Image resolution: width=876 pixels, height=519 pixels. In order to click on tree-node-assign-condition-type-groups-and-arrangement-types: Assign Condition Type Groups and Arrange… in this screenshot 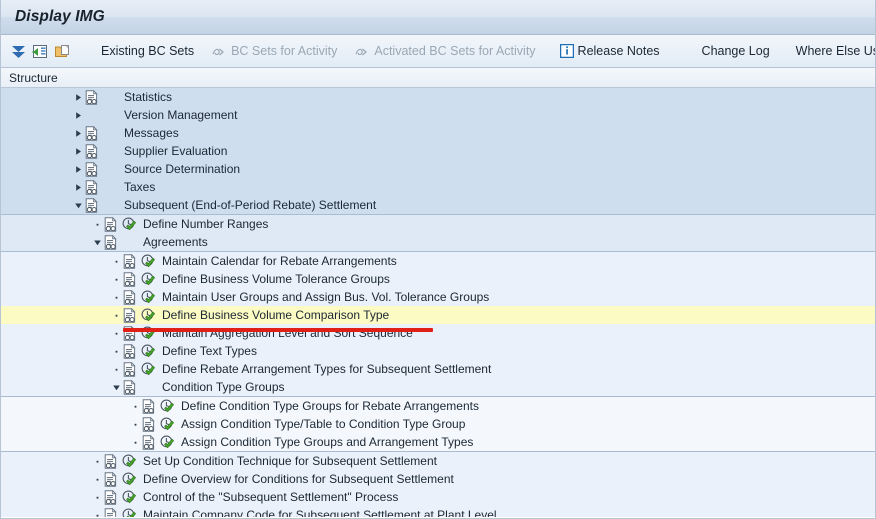, I will do `click(438, 442)`.